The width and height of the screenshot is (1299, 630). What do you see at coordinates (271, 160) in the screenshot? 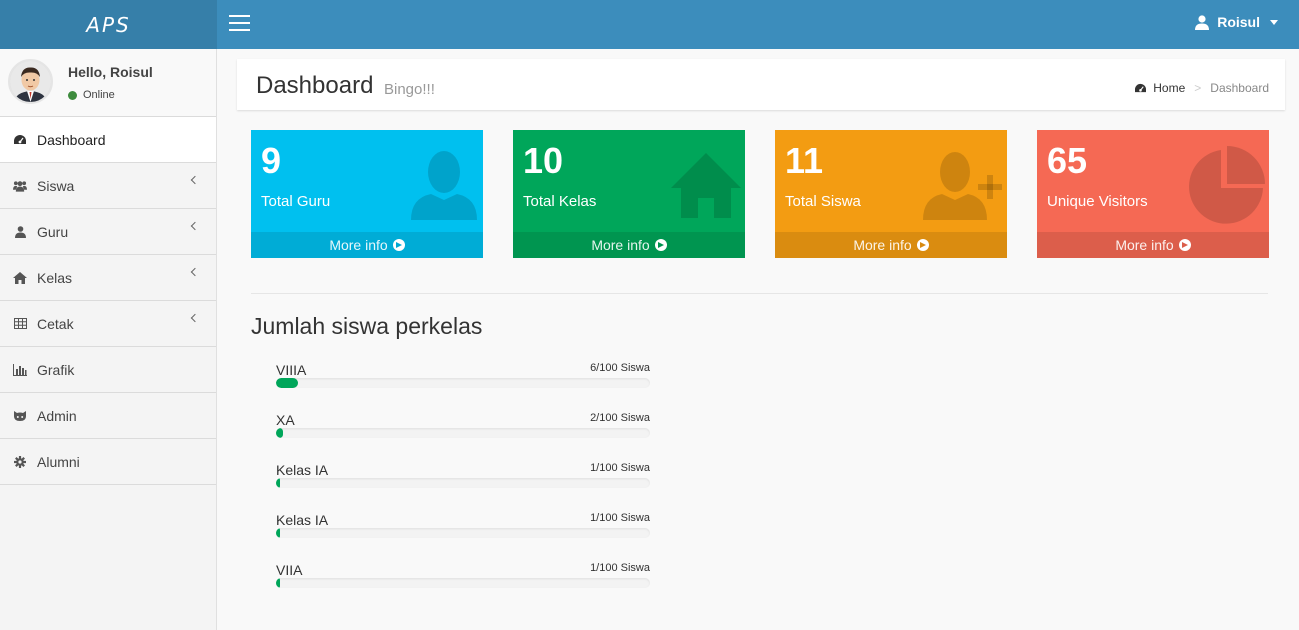
I see `box-number: 9` at bounding box center [271, 160].